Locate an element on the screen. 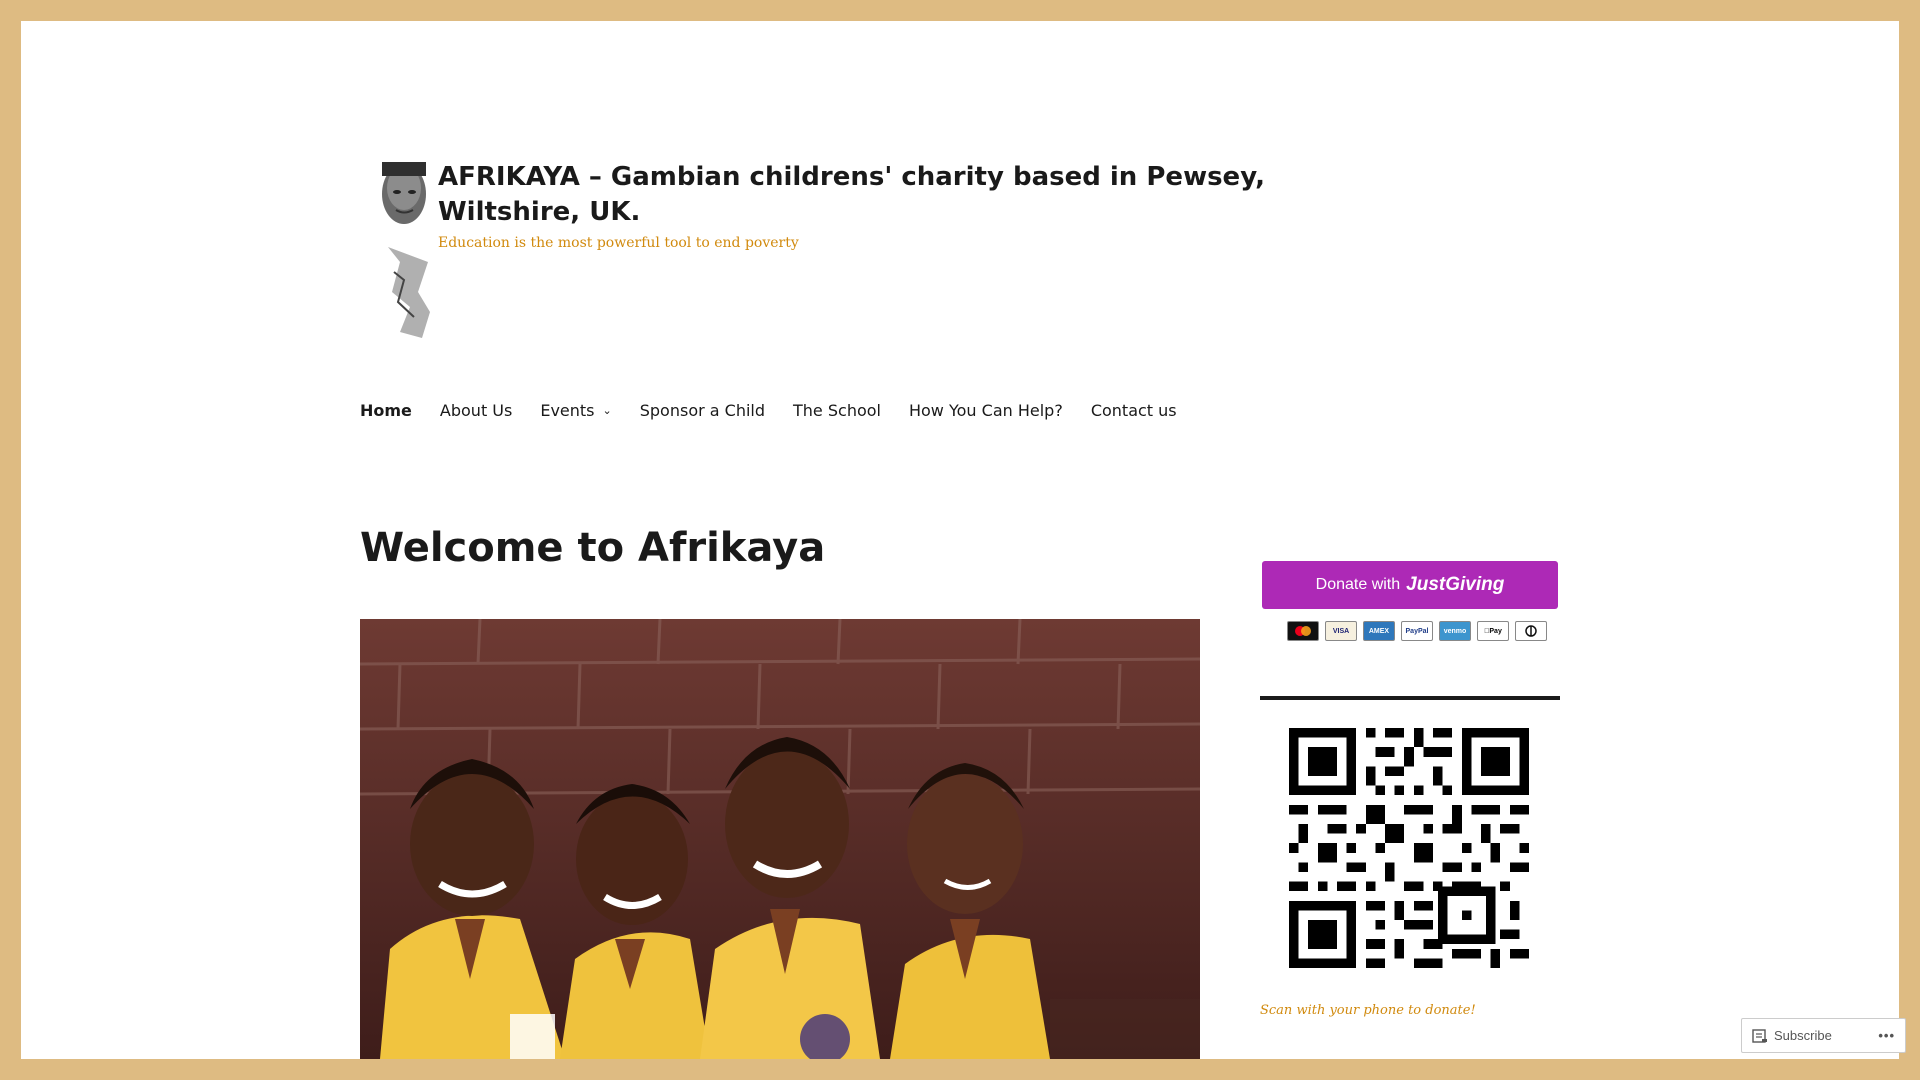  nav-item-about-us: About Us is located at coordinates (476, 410).